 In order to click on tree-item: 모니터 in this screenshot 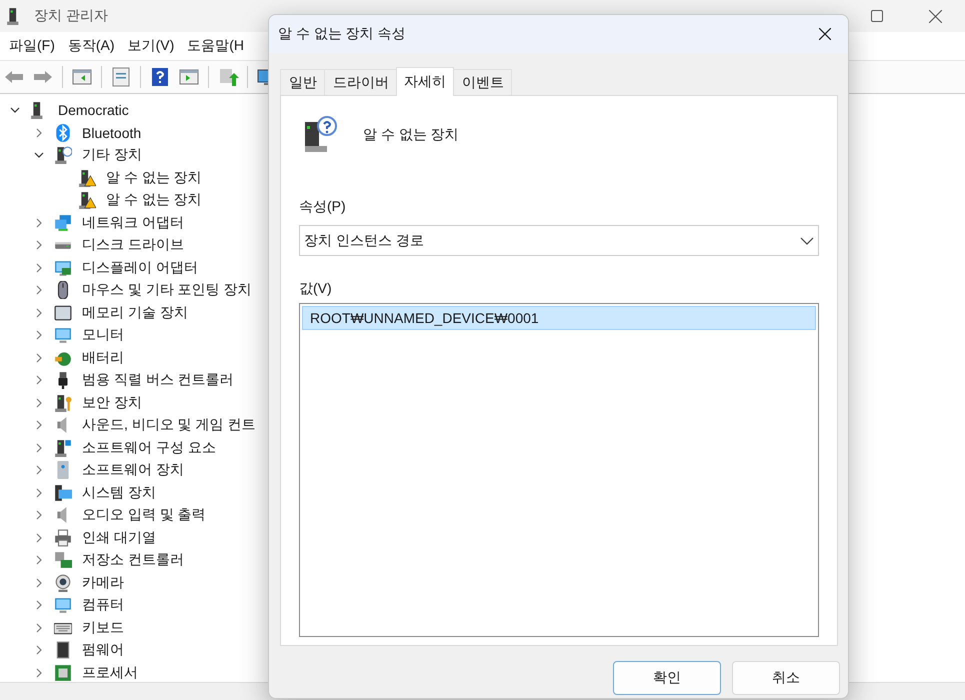, I will do `click(103, 335)`.